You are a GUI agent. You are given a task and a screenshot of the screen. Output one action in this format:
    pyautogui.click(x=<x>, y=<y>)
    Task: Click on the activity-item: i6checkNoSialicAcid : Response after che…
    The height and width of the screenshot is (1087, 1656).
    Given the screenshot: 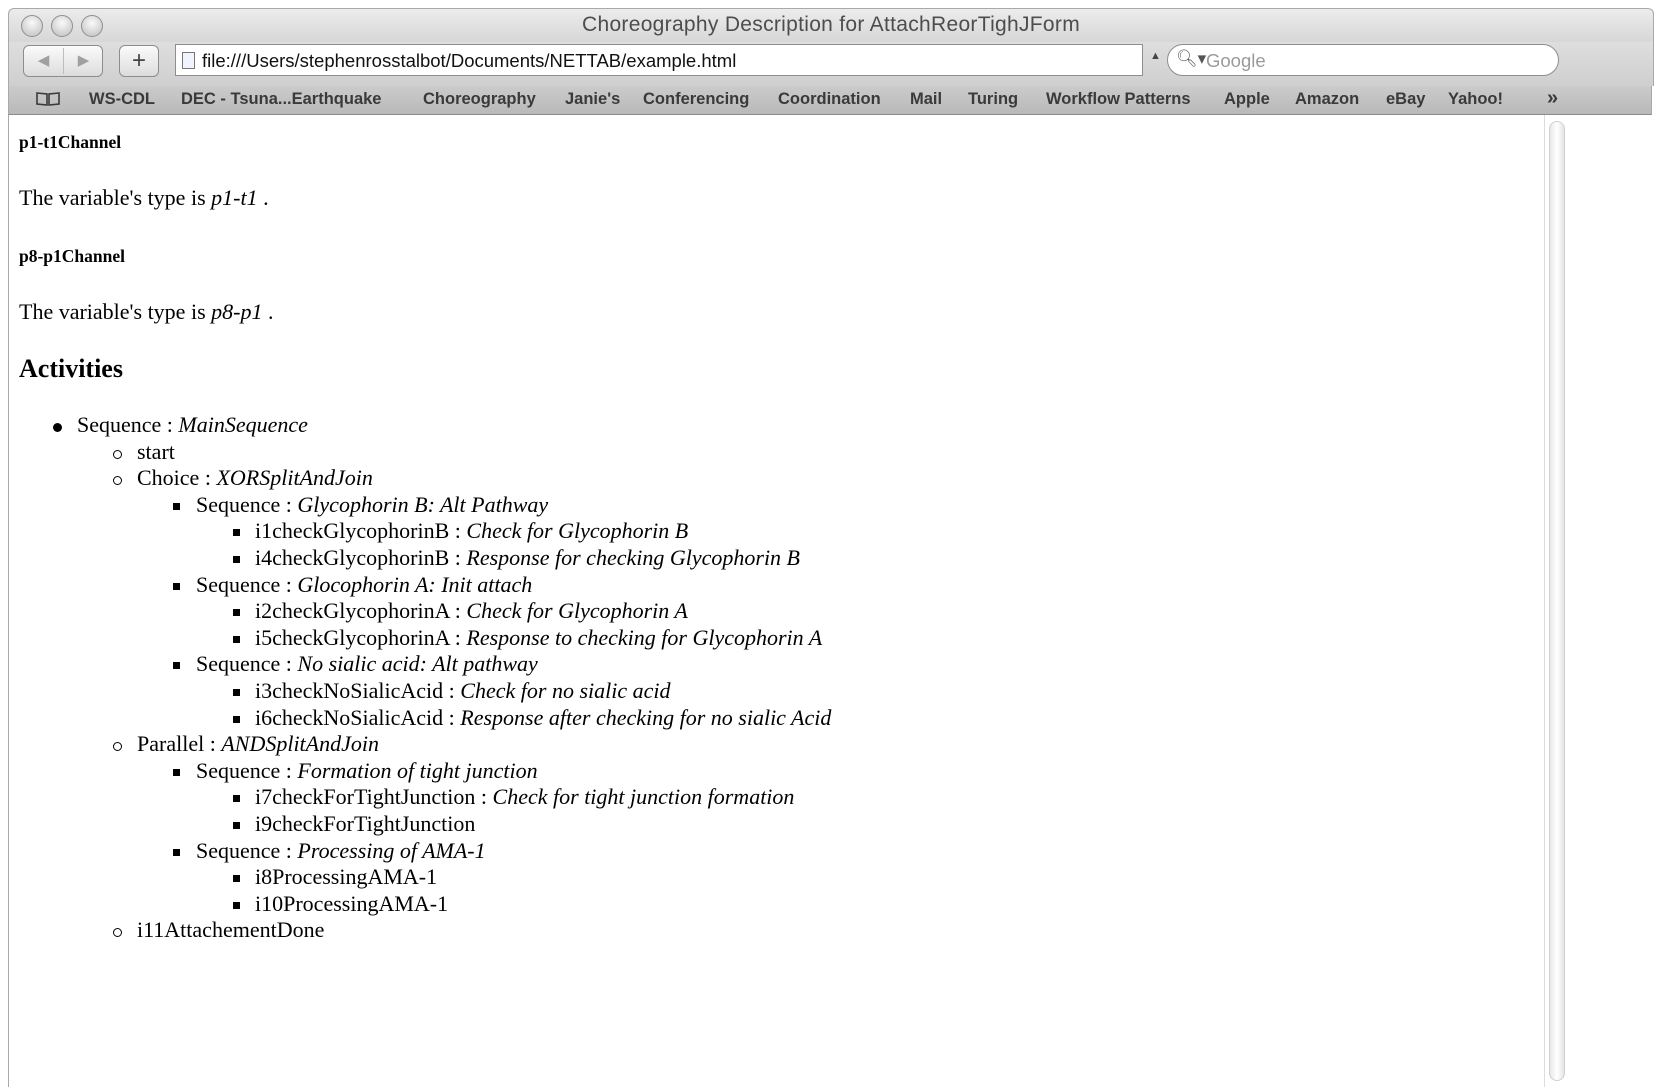 What is the action you would take?
    pyautogui.click(x=543, y=718)
    